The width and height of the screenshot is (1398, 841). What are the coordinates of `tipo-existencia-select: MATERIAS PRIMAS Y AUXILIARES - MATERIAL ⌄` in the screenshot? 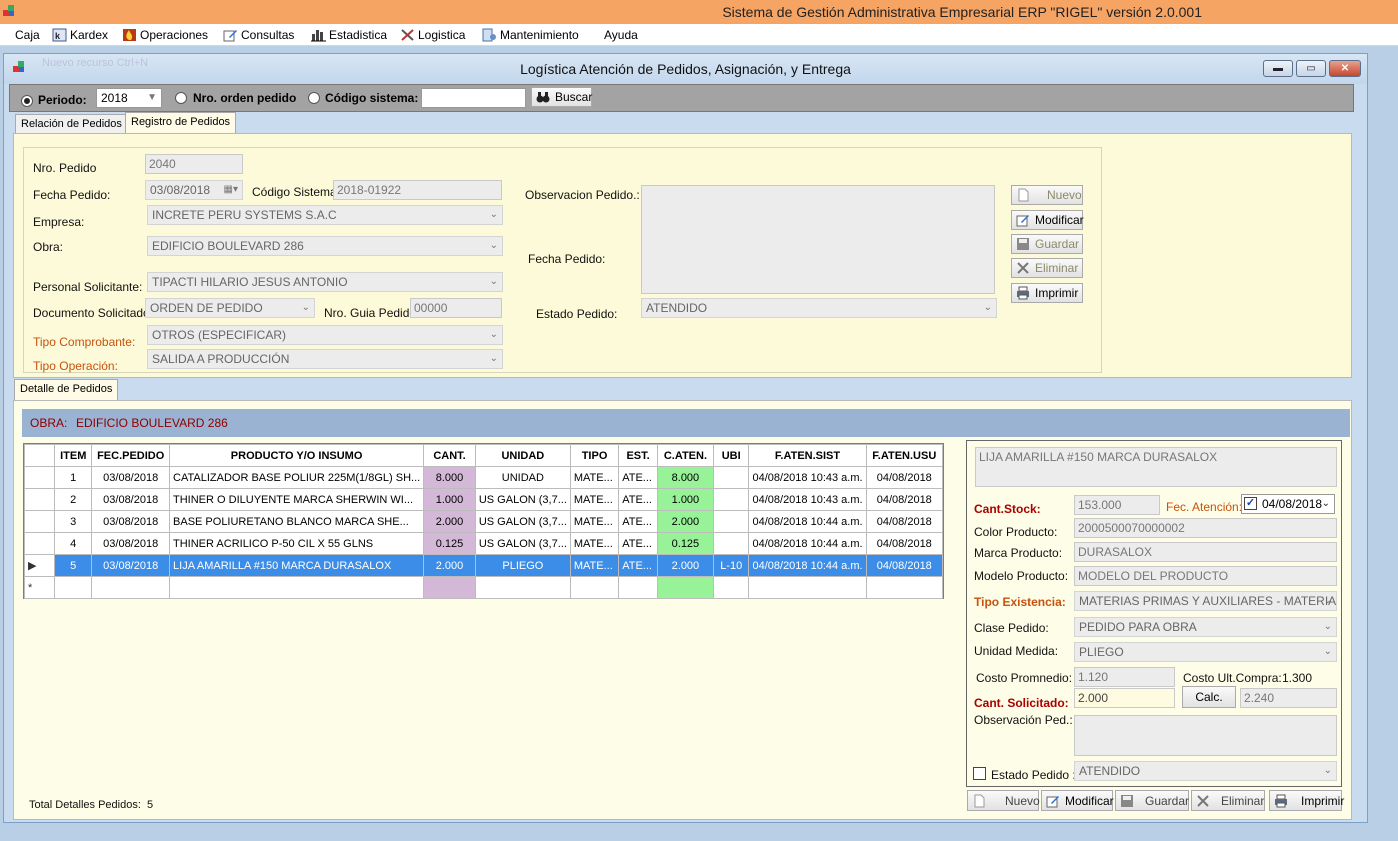 It's located at (1205, 601).